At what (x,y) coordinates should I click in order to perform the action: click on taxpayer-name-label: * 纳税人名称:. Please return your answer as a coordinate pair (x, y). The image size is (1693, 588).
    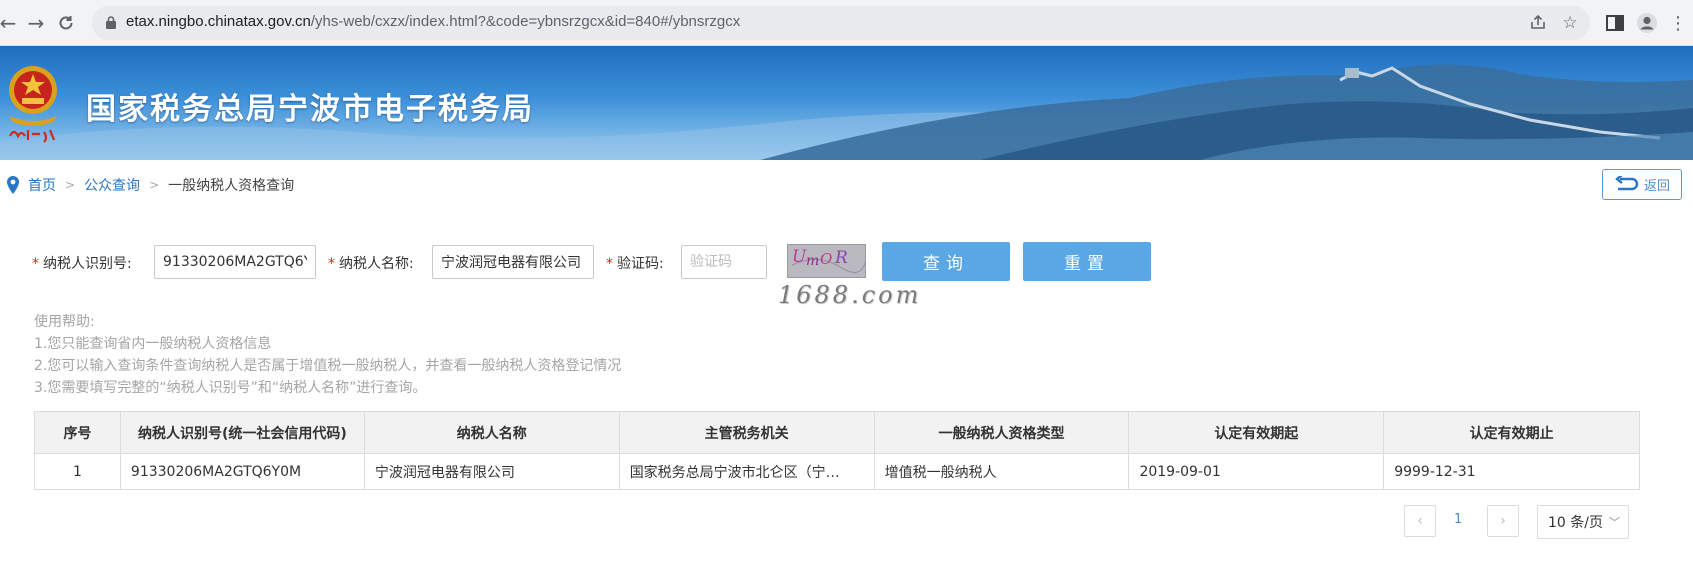
    Looking at the image, I should click on (371, 264).